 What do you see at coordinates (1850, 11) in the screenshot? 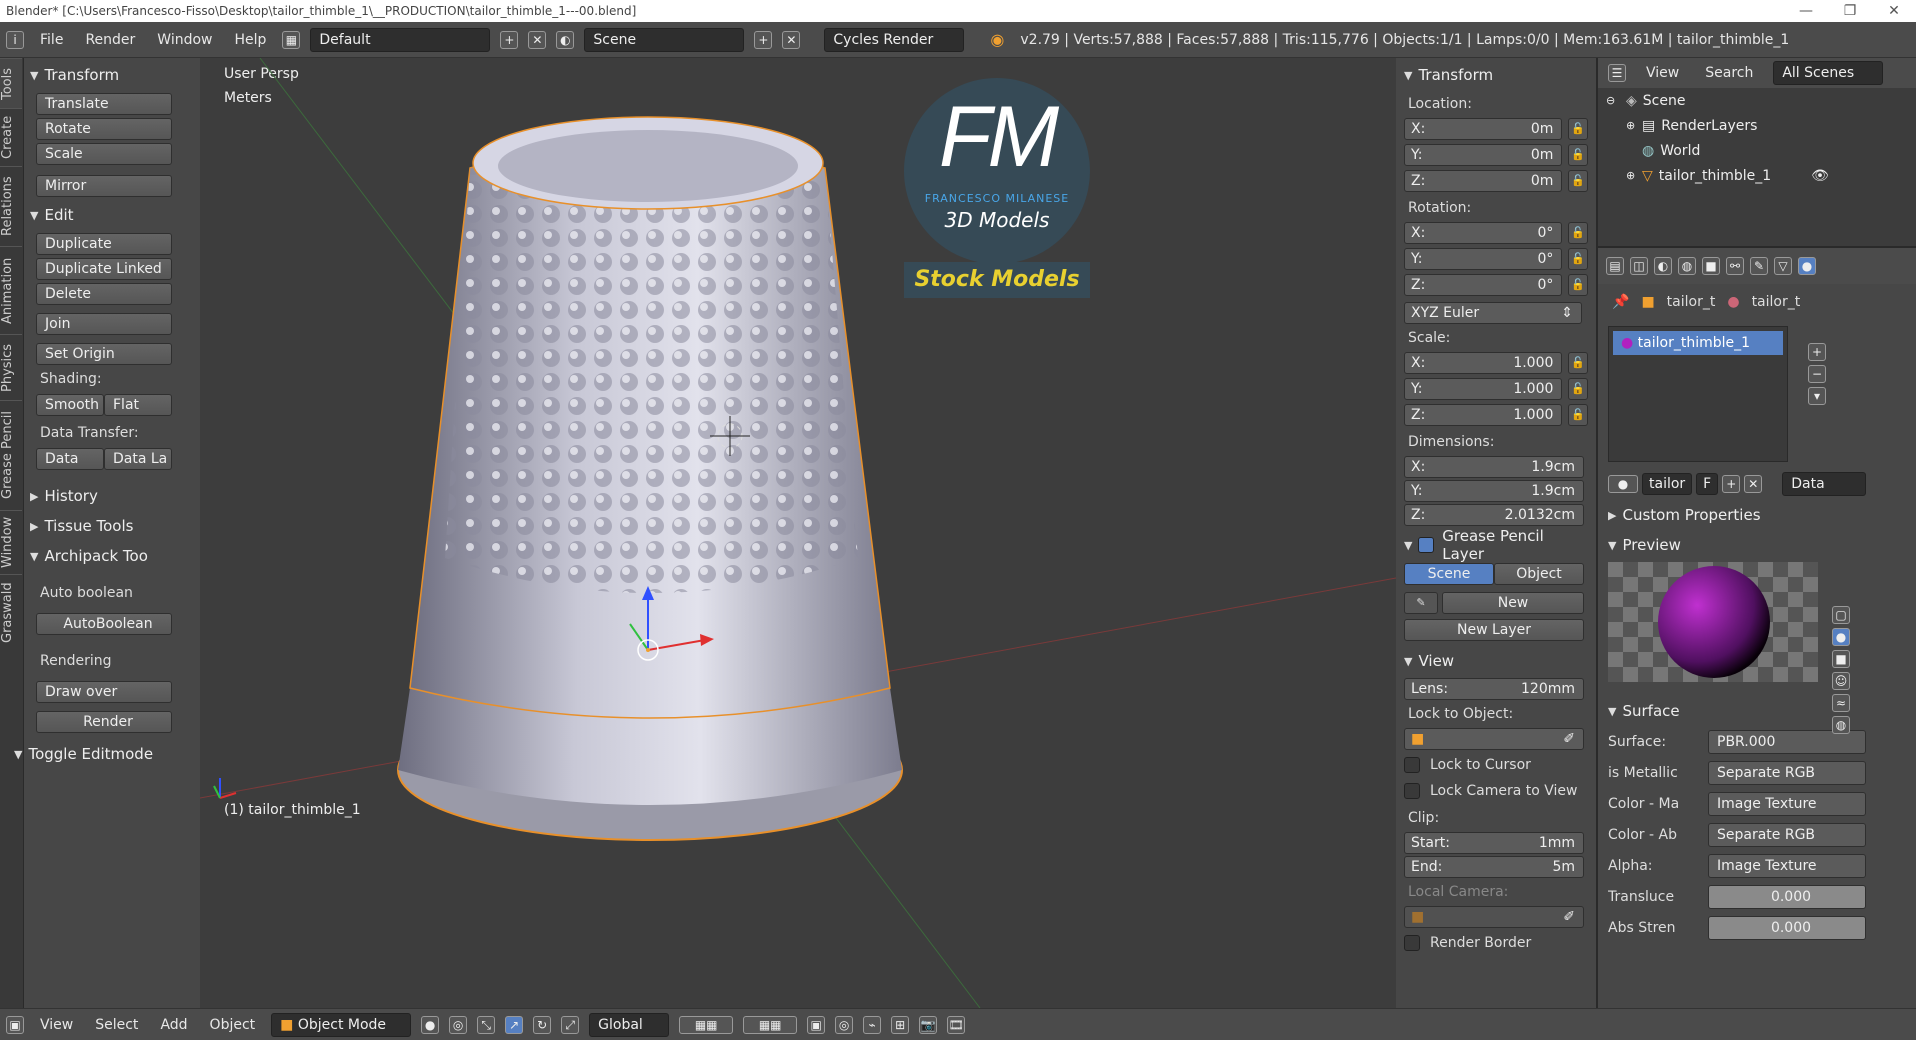
I see `maximize-button: ❐` at bounding box center [1850, 11].